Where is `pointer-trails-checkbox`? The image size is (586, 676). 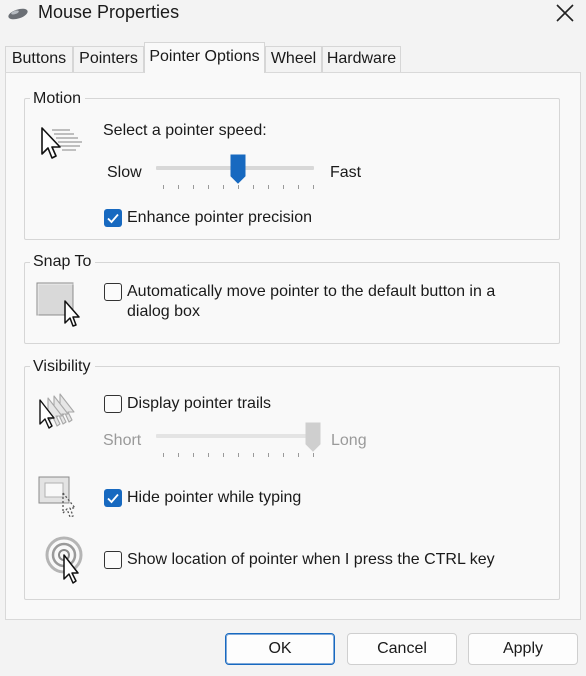
pointer-trails-checkbox is located at coordinates (113, 404).